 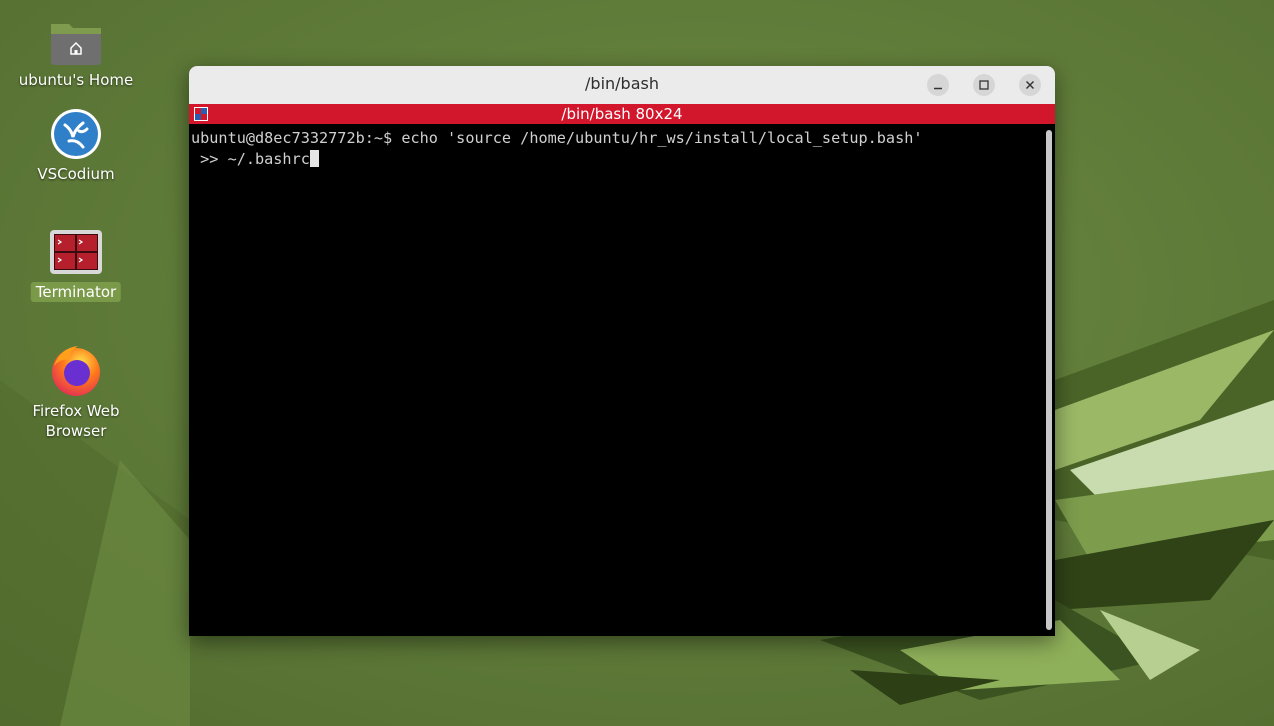 What do you see at coordinates (76, 44) in the screenshot?
I see `home-folder-icon` at bounding box center [76, 44].